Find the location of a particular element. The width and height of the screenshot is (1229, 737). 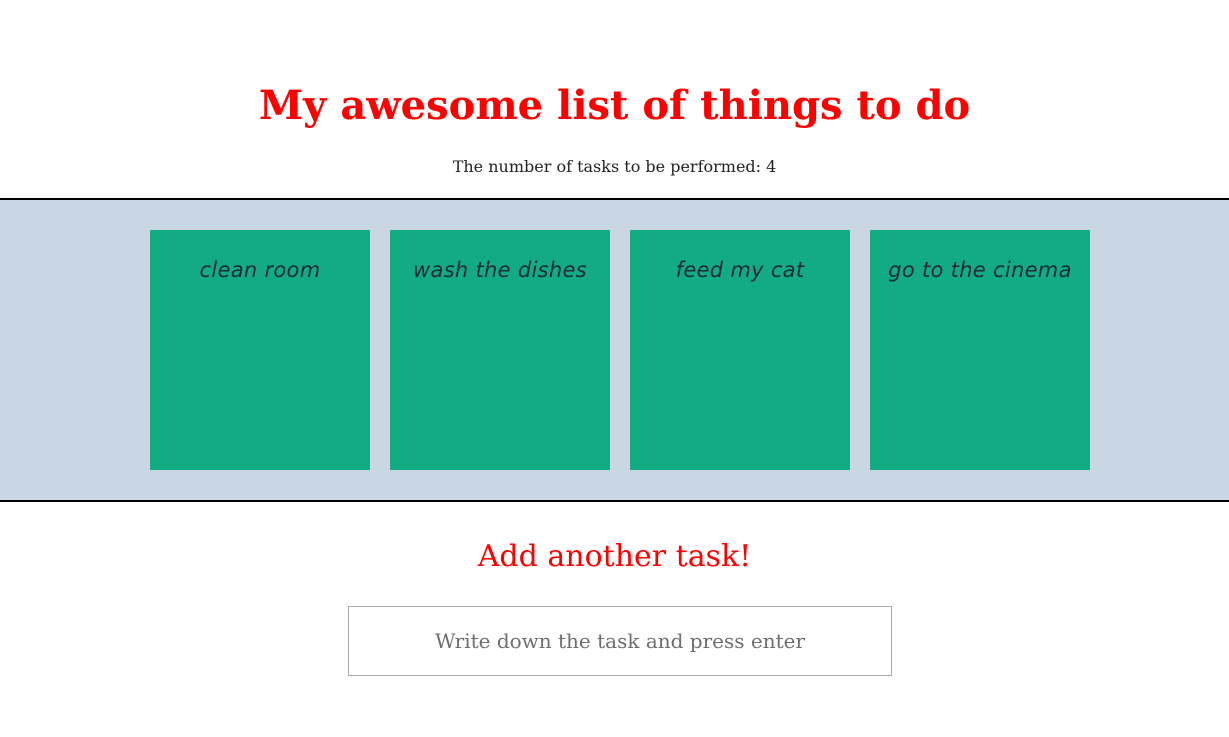

task-note-label: wash the dishes is located at coordinates (500, 270).